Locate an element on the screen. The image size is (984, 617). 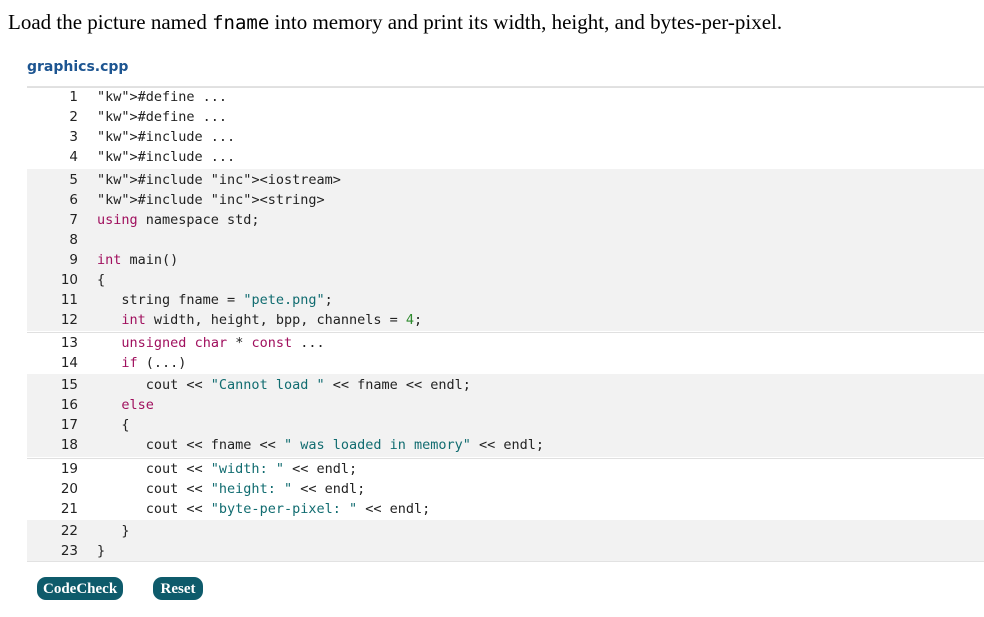
line-number: 15 is located at coordinates (69, 385).